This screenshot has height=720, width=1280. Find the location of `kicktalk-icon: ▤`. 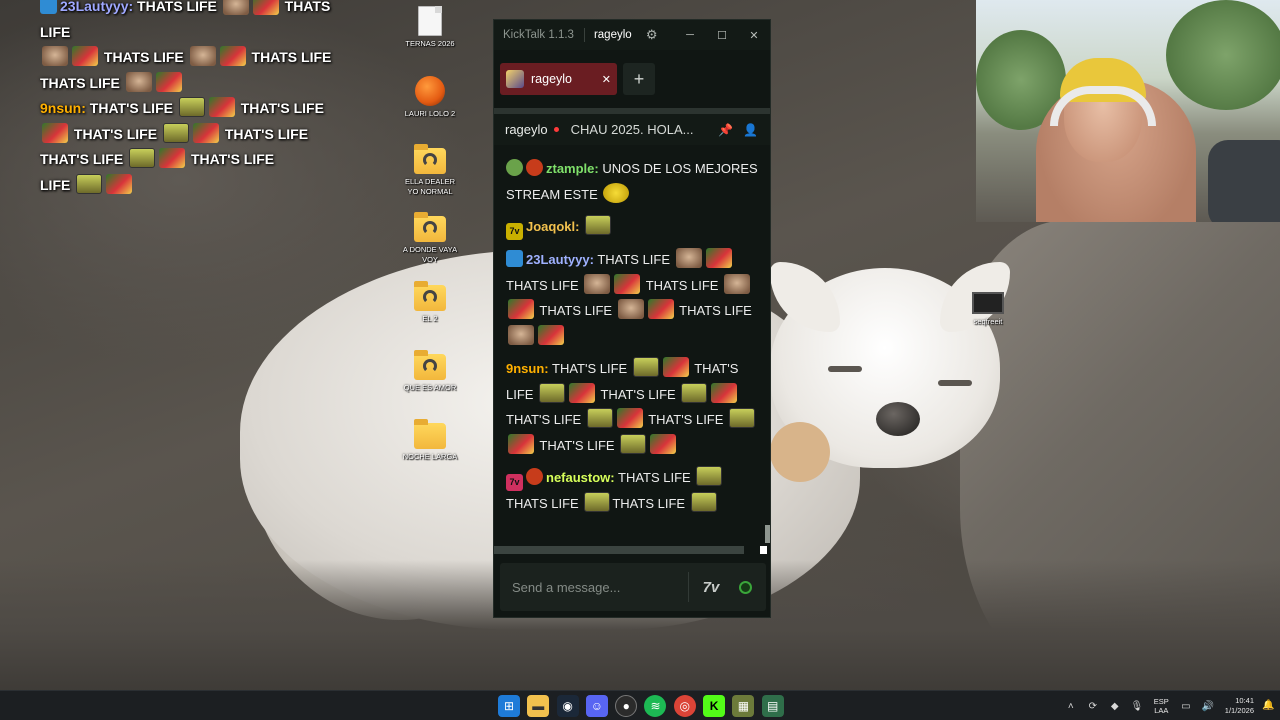

kicktalk-icon: ▤ is located at coordinates (772, 706).